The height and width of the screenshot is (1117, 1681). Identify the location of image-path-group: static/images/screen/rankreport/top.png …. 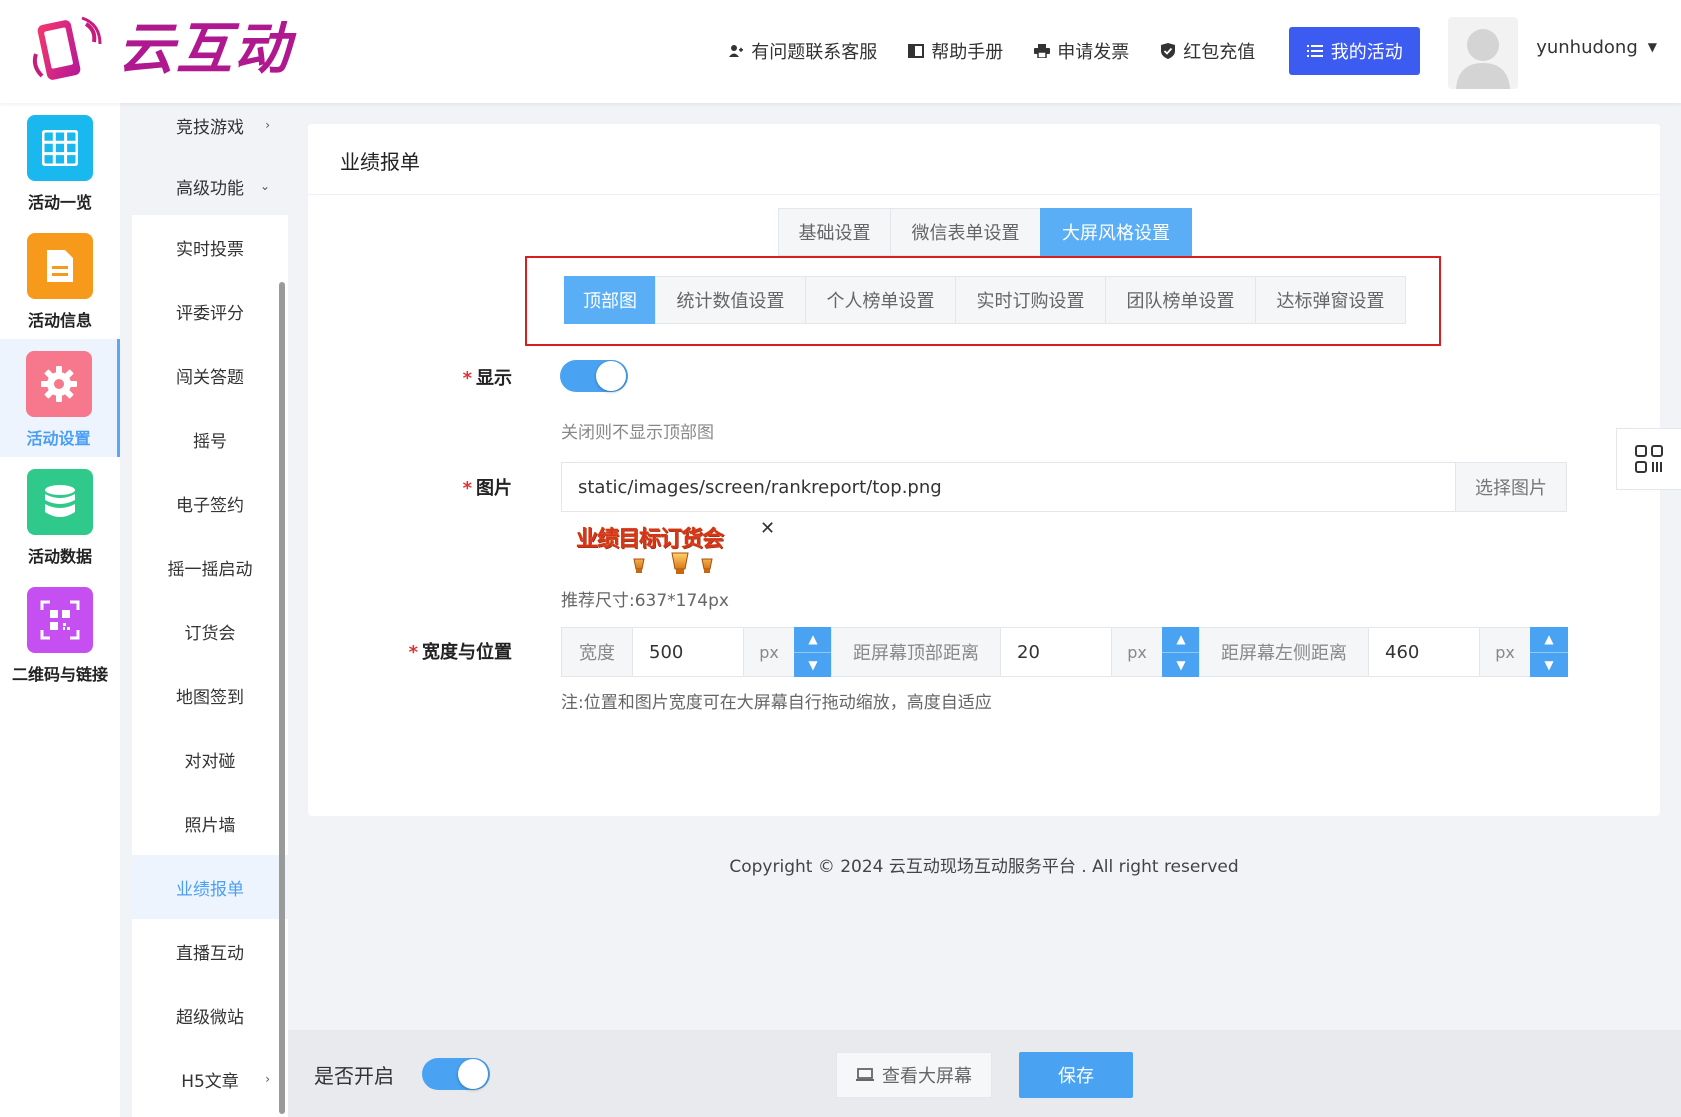
(1064, 487).